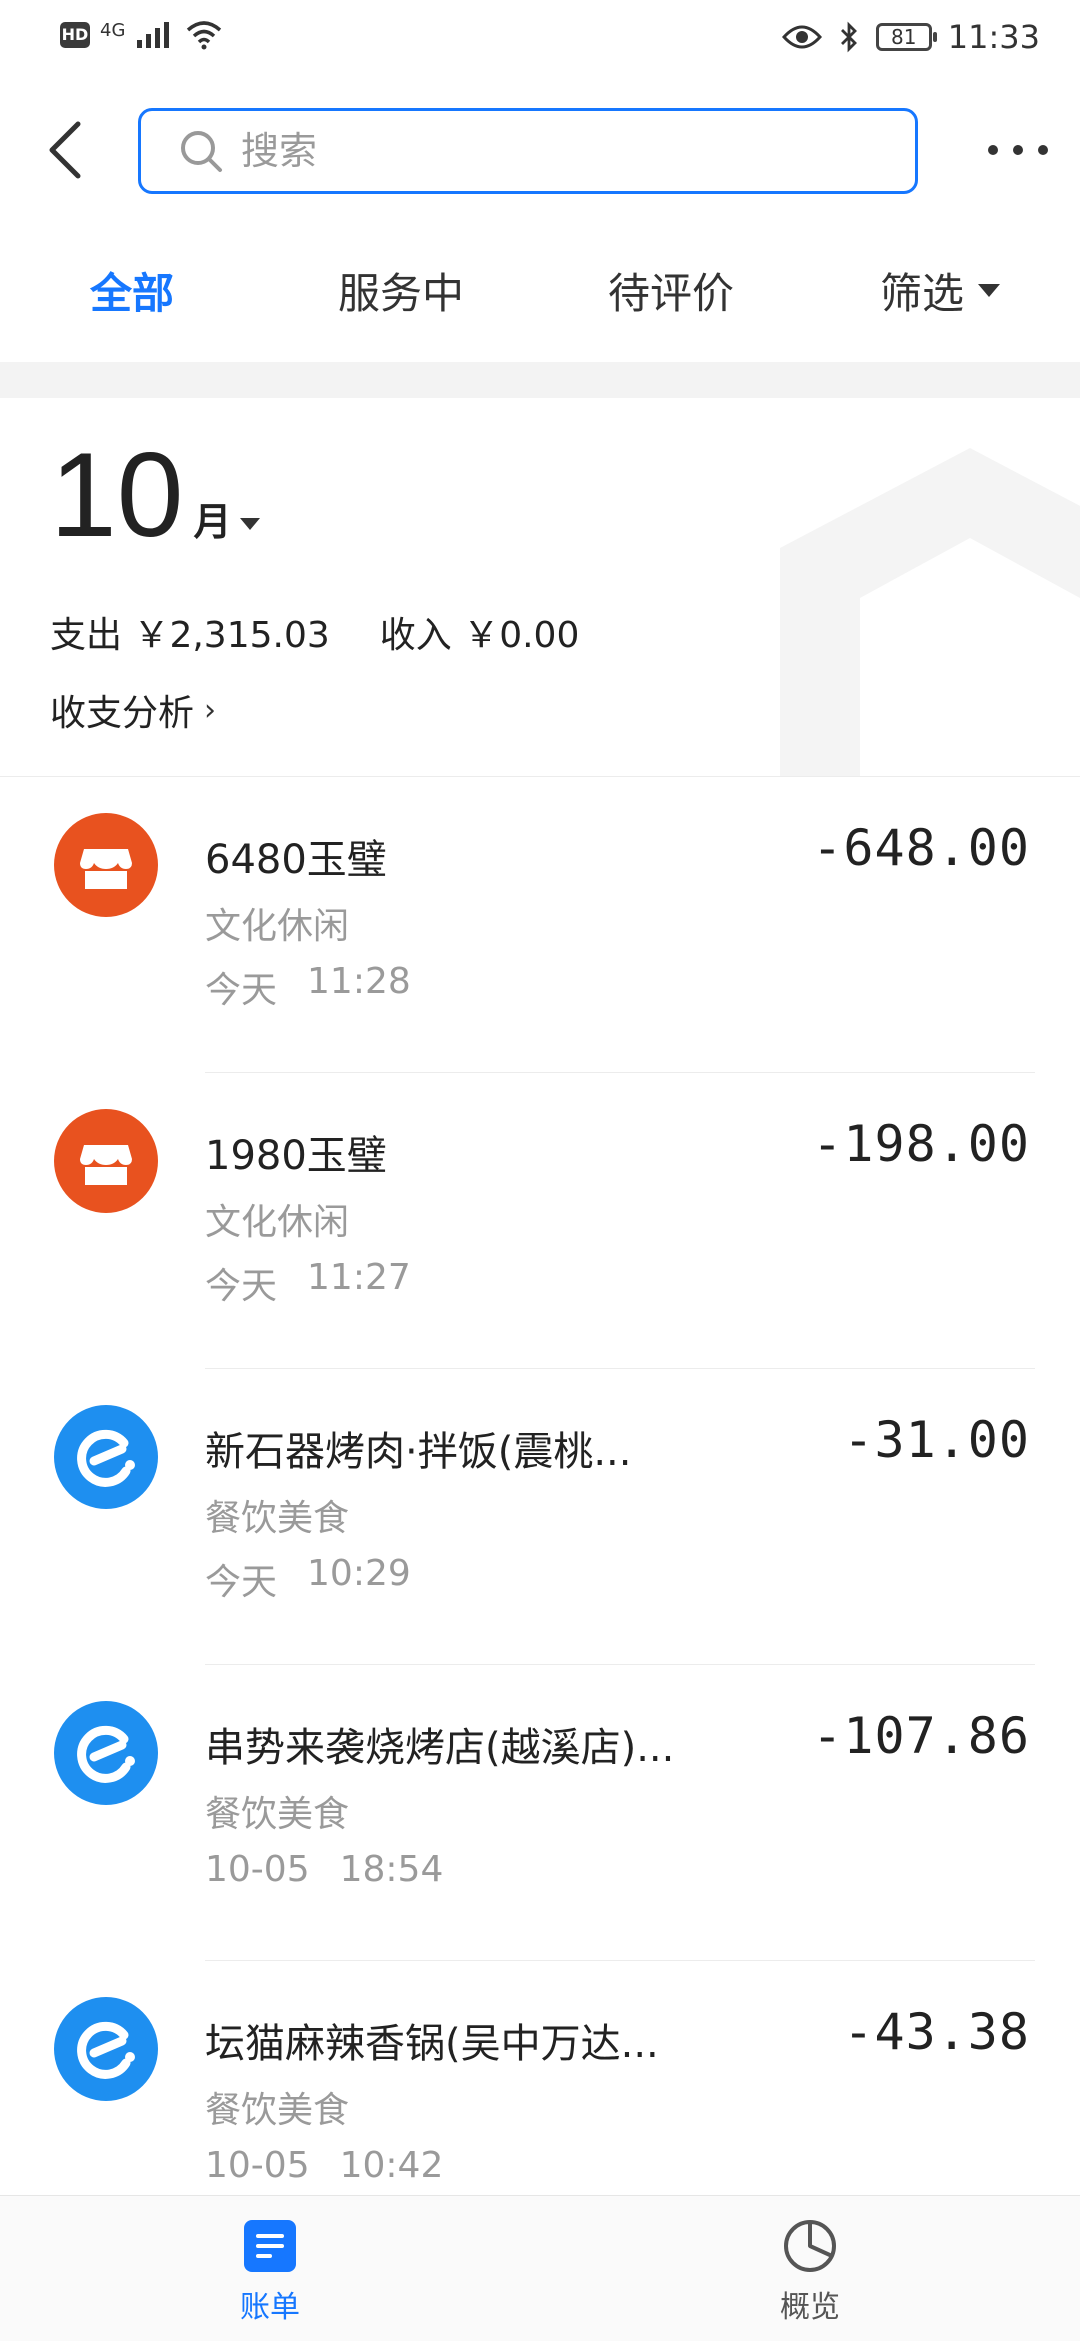 The image size is (1080, 2341). I want to click on bottom-navigation: 账单 概览, so click(540, 2268).